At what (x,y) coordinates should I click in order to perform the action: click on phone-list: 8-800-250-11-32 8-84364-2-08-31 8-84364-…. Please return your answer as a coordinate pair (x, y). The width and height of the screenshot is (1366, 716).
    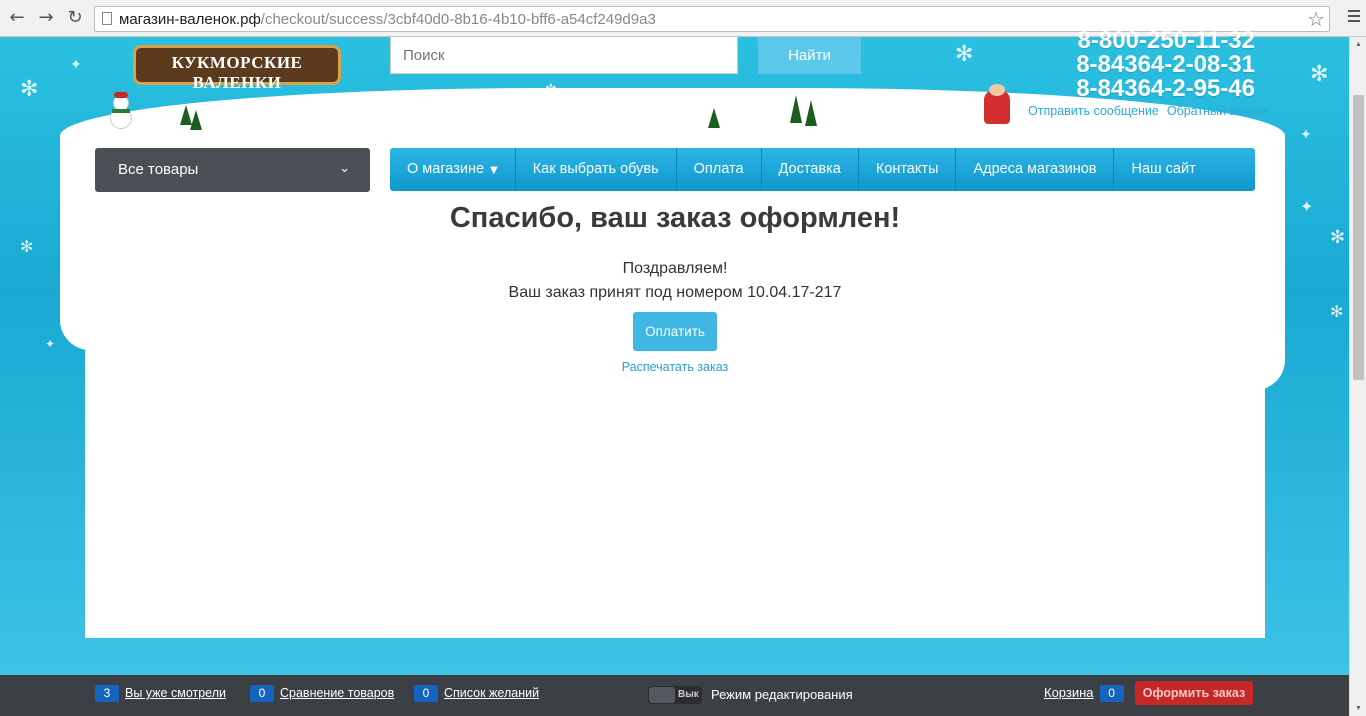
    Looking at the image, I should click on (1147, 65).